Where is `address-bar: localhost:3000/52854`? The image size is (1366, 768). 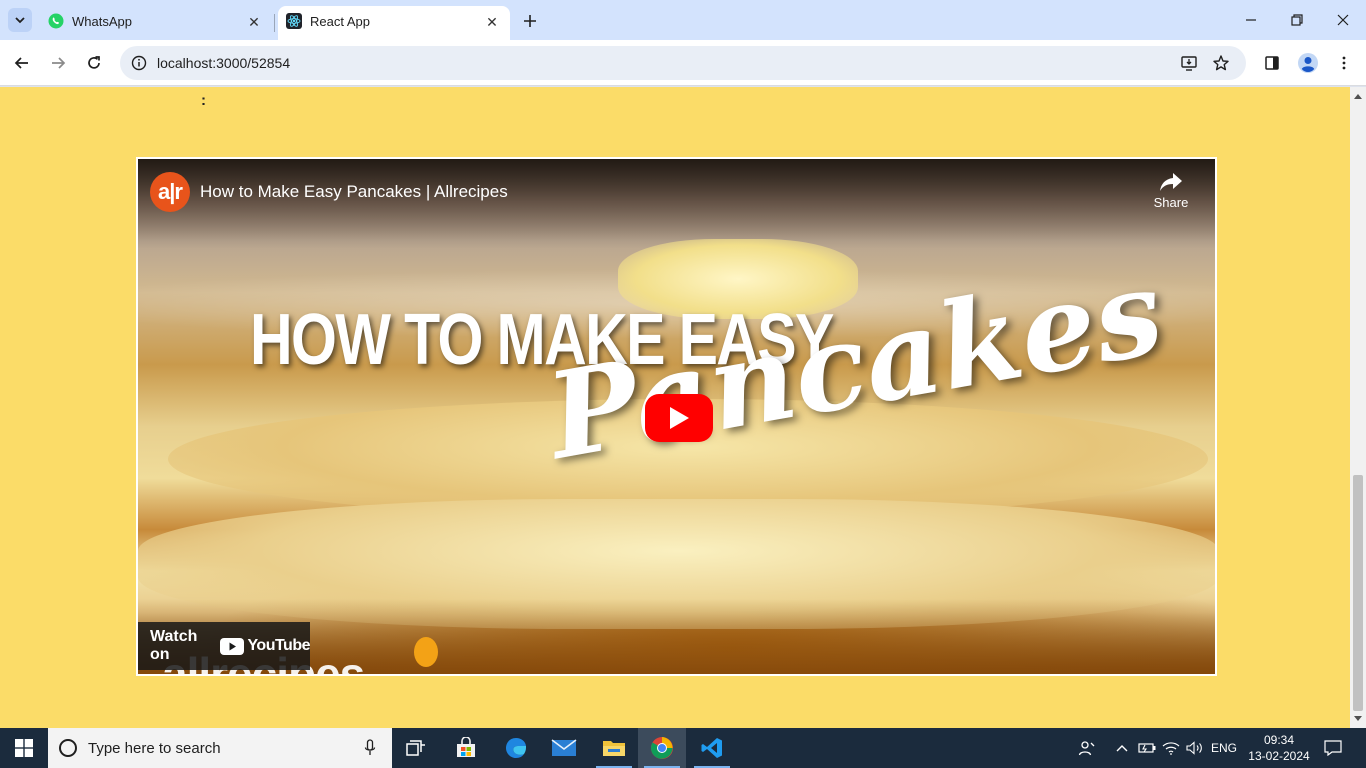
address-bar: localhost:3000/52854 is located at coordinates (683, 63).